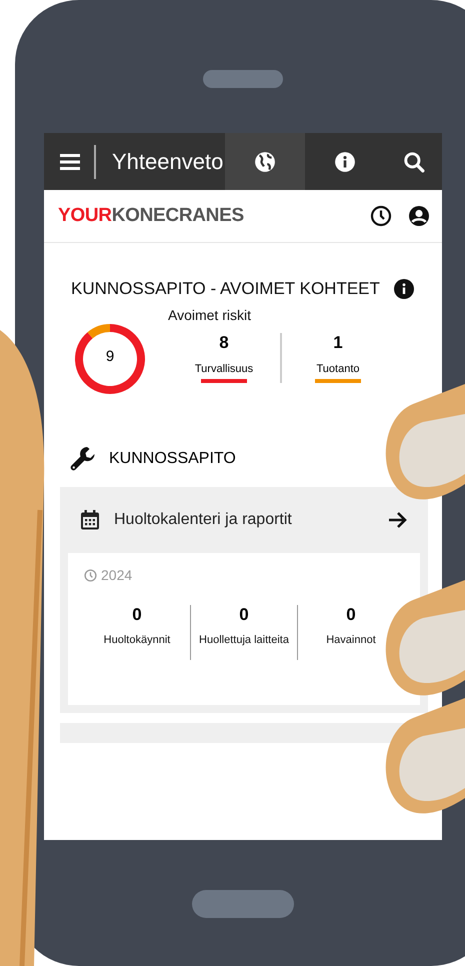  What do you see at coordinates (70, 162) in the screenshot?
I see `menu-icon` at bounding box center [70, 162].